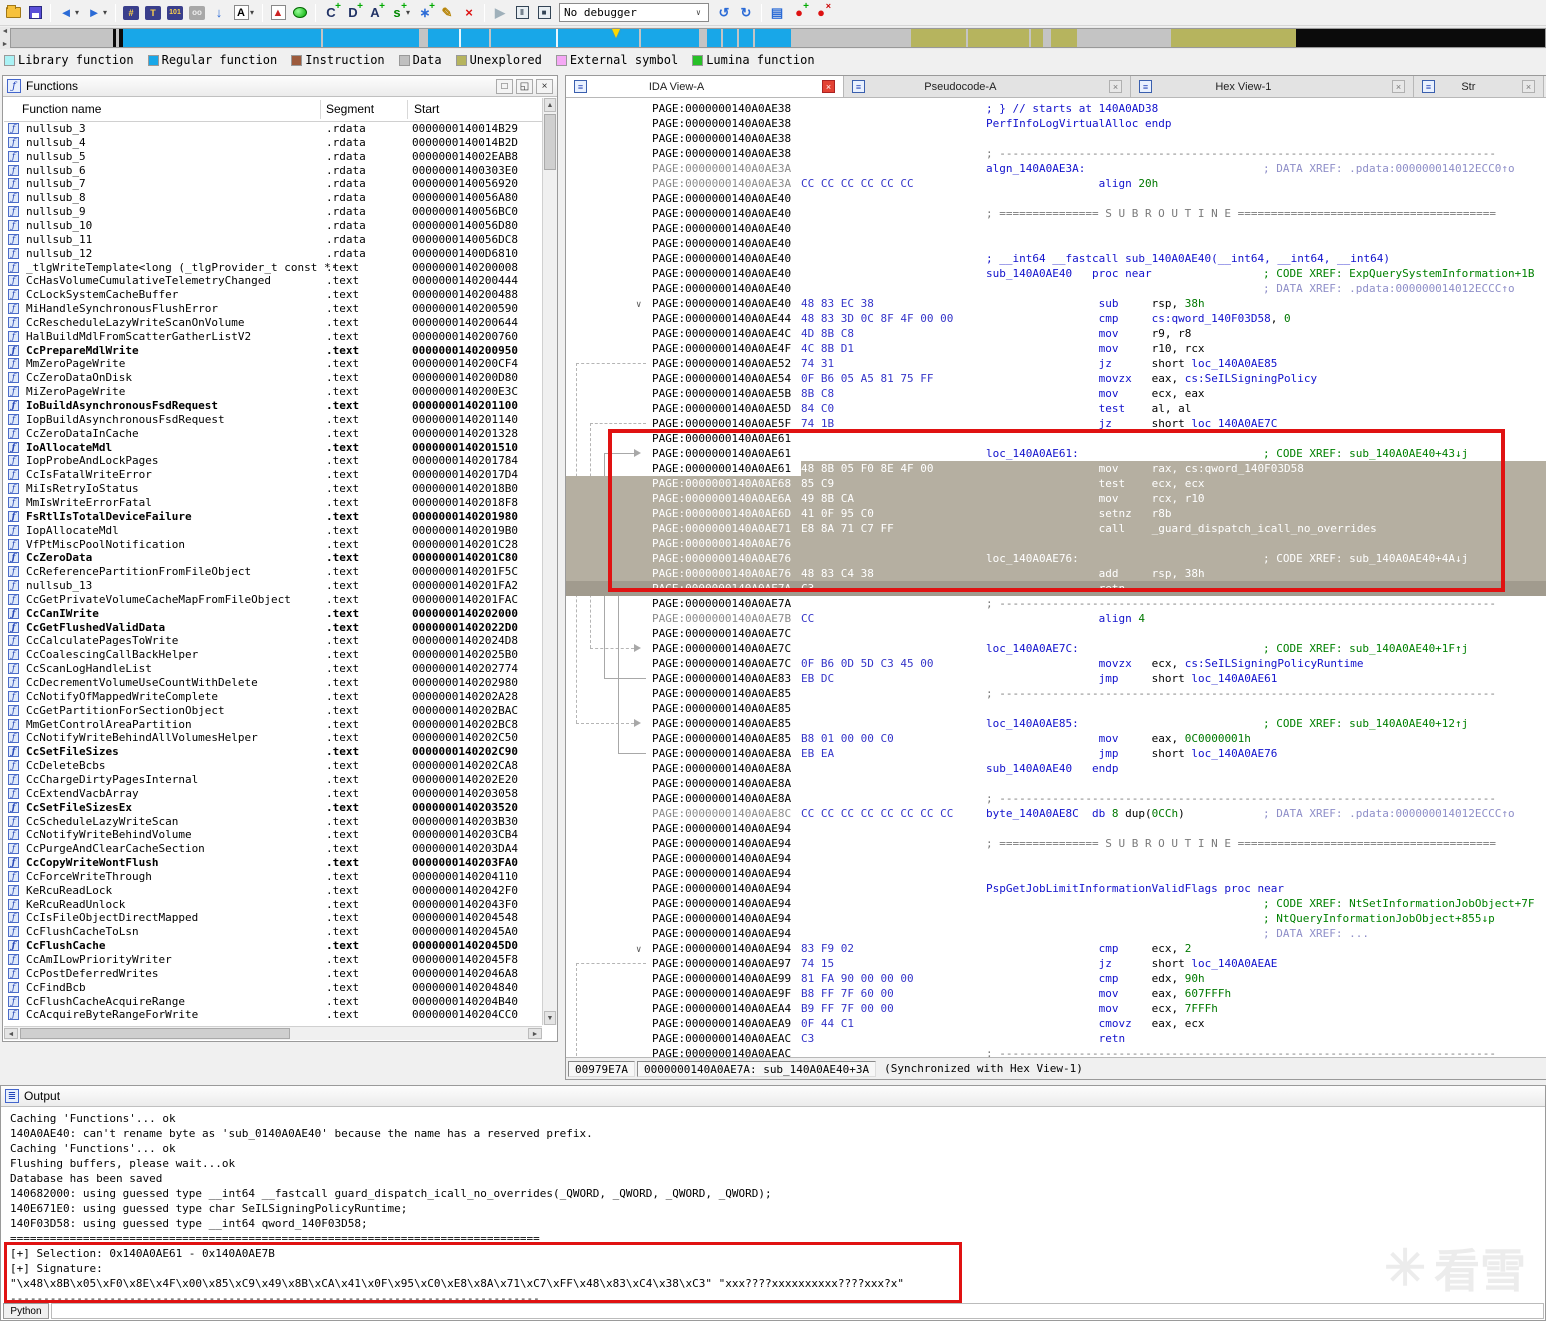 This screenshot has width=1546, height=1321. I want to click on navband-colorbar, so click(778, 38).